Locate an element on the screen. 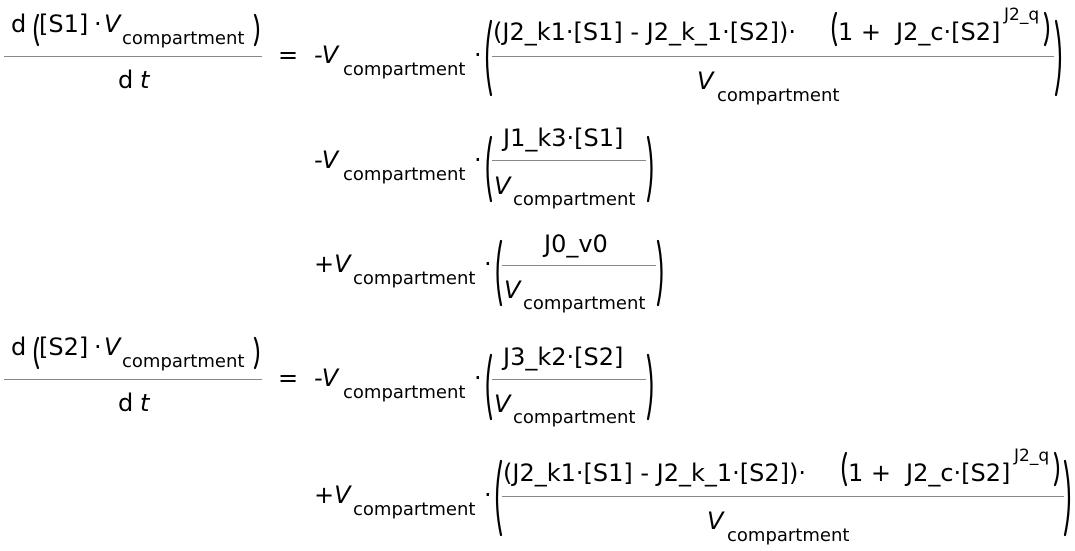 This screenshot has height=551, width=1075. species-s2: [S2] is located at coordinates (64, 347).